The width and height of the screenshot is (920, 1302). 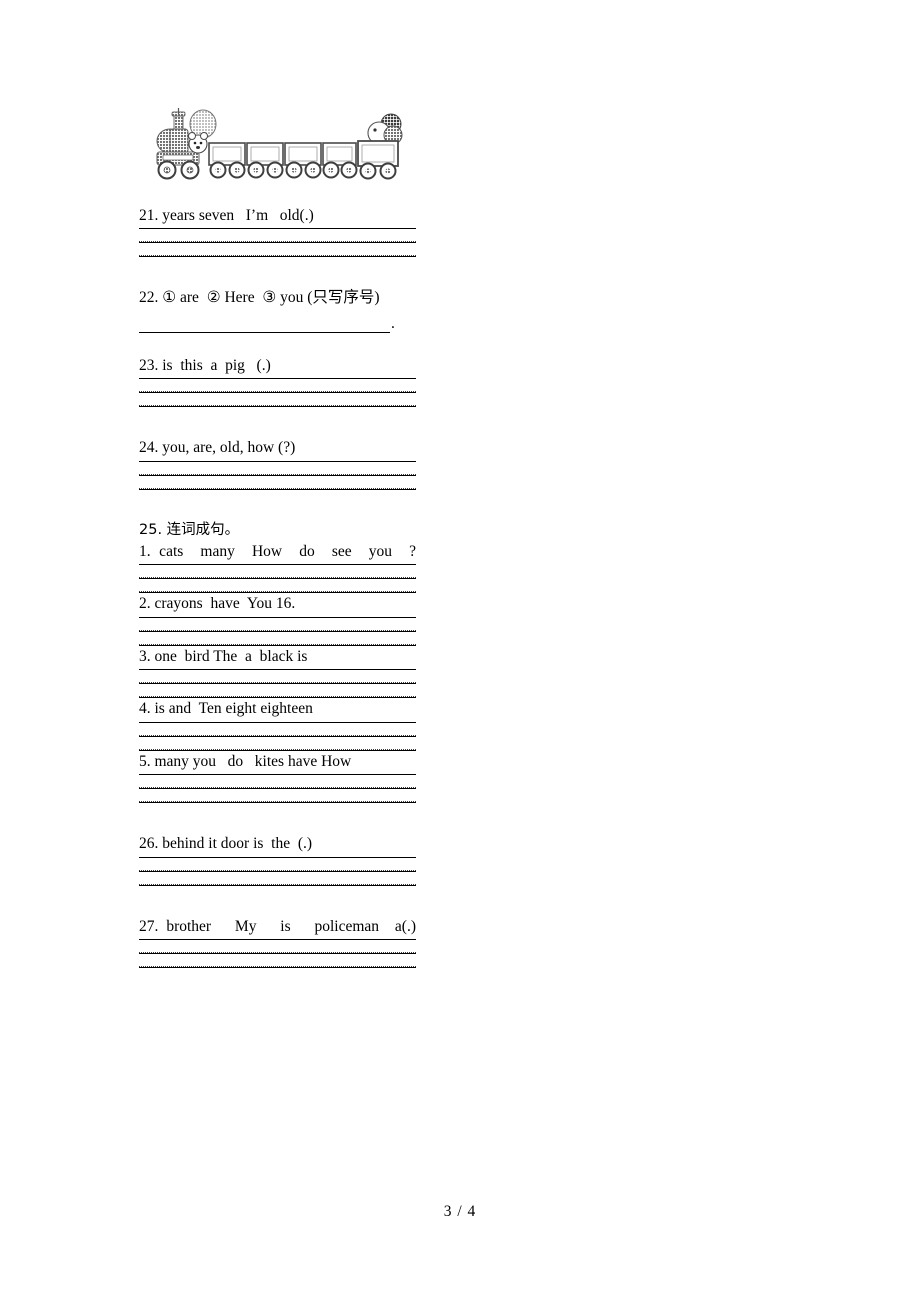 What do you see at coordinates (189, 529) in the screenshot?
I see `question-heading: 25. 连词成句。` at bounding box center [189, 529].